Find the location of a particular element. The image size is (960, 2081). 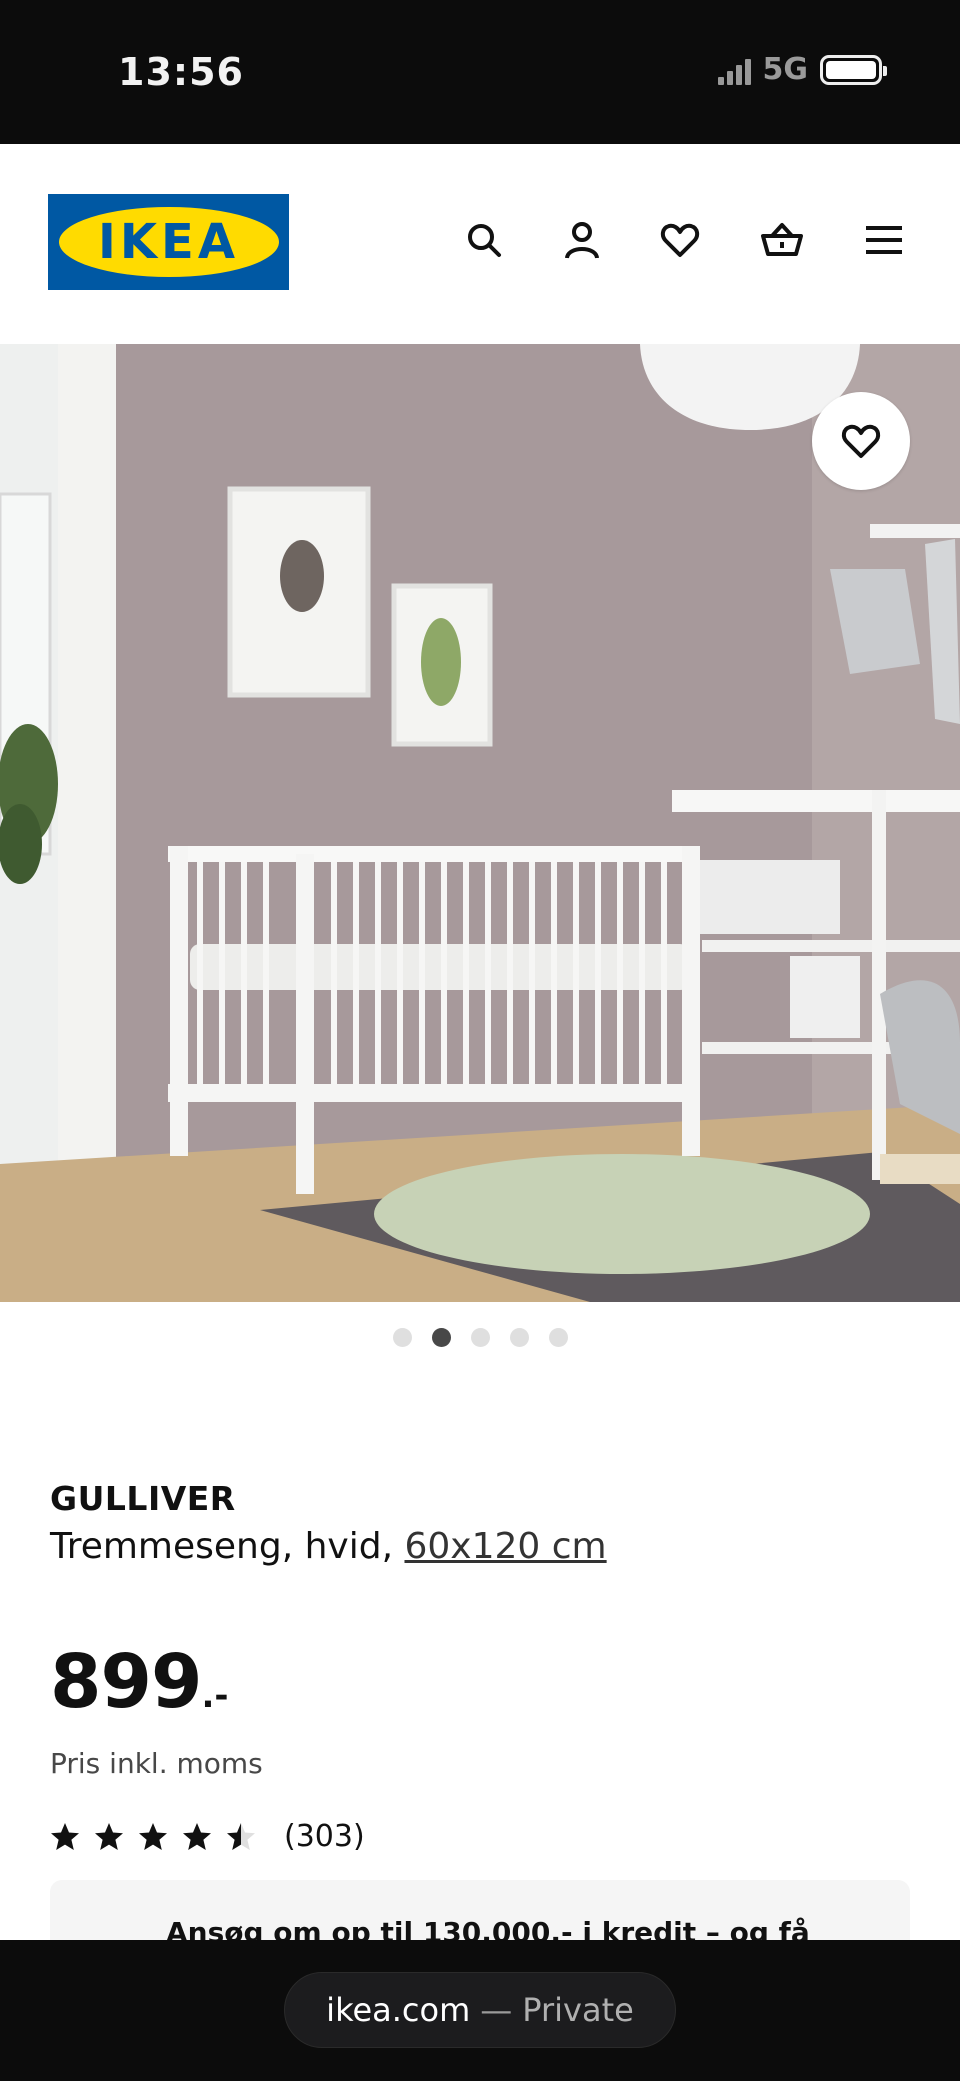

ikea-logo: IKEA is located at coordinates (168, 242).